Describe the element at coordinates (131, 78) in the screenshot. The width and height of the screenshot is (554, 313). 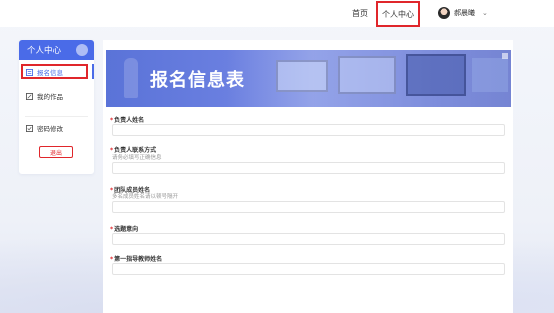
I see `banner-plant-decoration` at that location.